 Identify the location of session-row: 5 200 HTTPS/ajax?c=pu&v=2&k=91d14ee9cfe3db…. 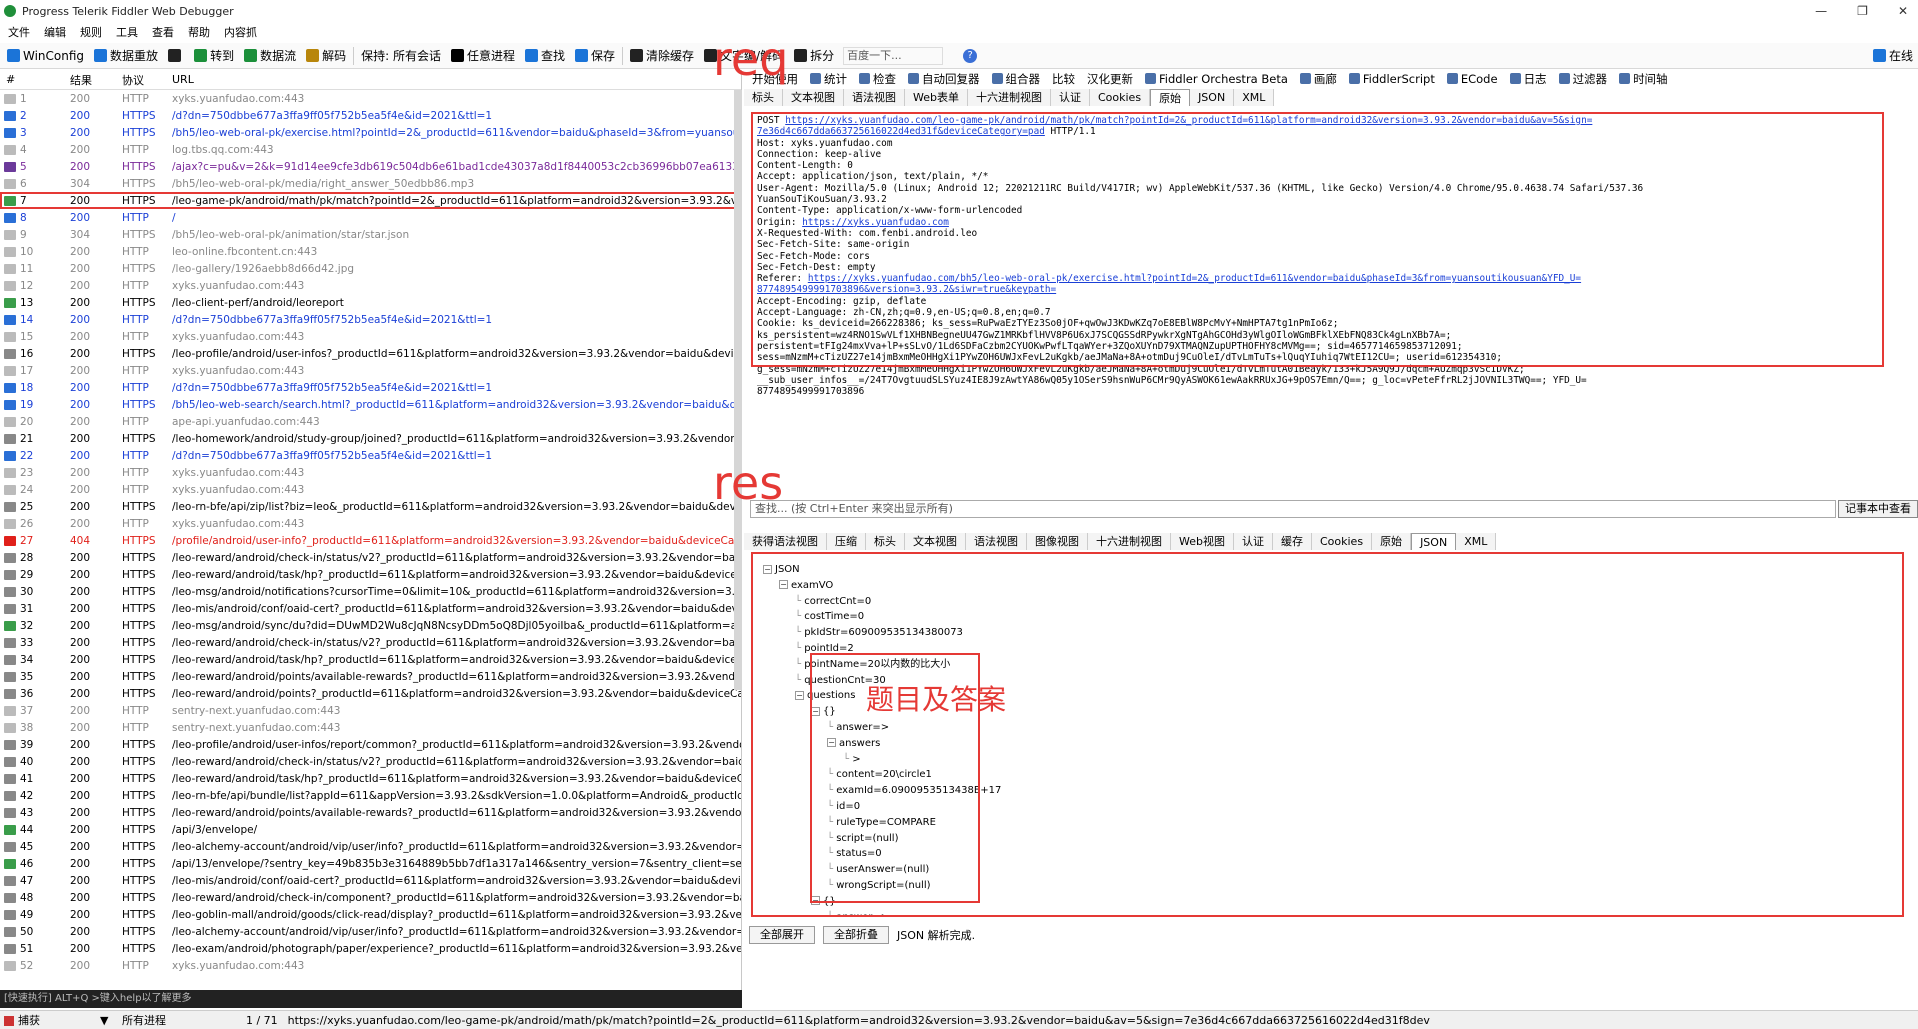
(370, 166).